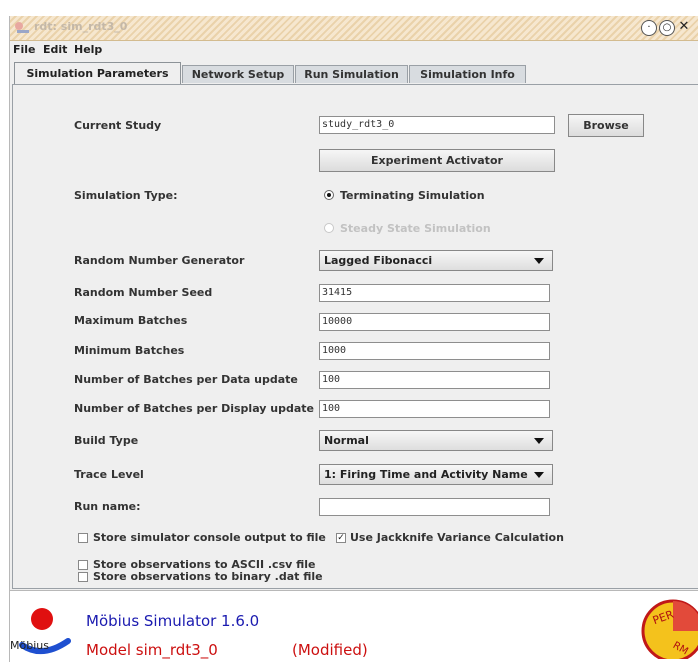  I want to click on minimize-icon: ·, so click(649, 28).